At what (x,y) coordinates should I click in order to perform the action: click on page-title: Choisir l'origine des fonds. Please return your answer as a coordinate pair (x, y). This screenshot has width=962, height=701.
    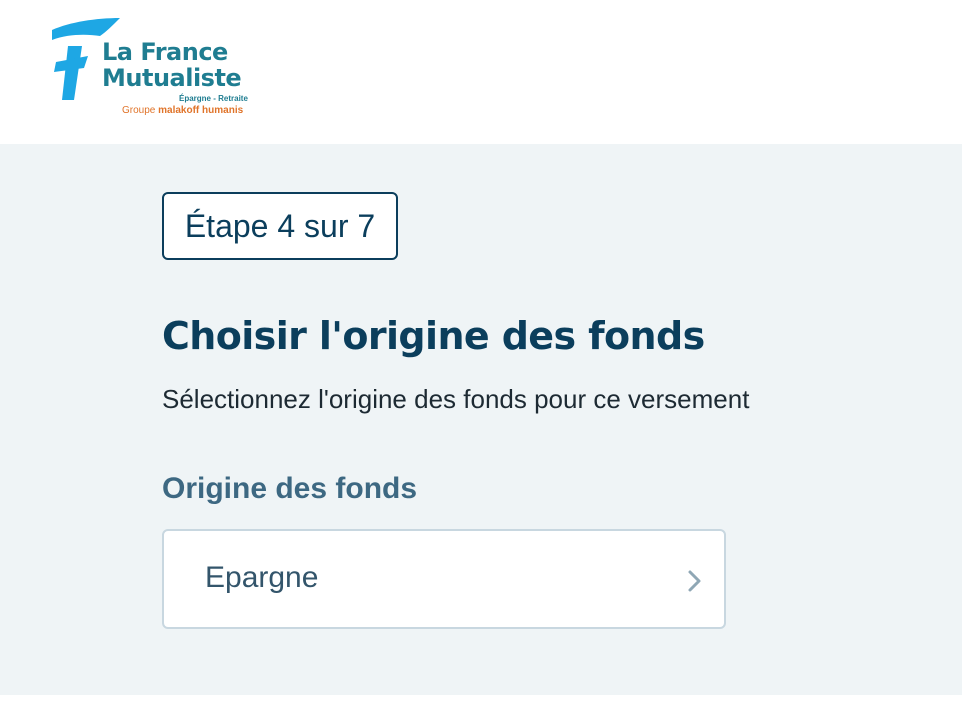
    Looking at the image, I should click on (433, 336).